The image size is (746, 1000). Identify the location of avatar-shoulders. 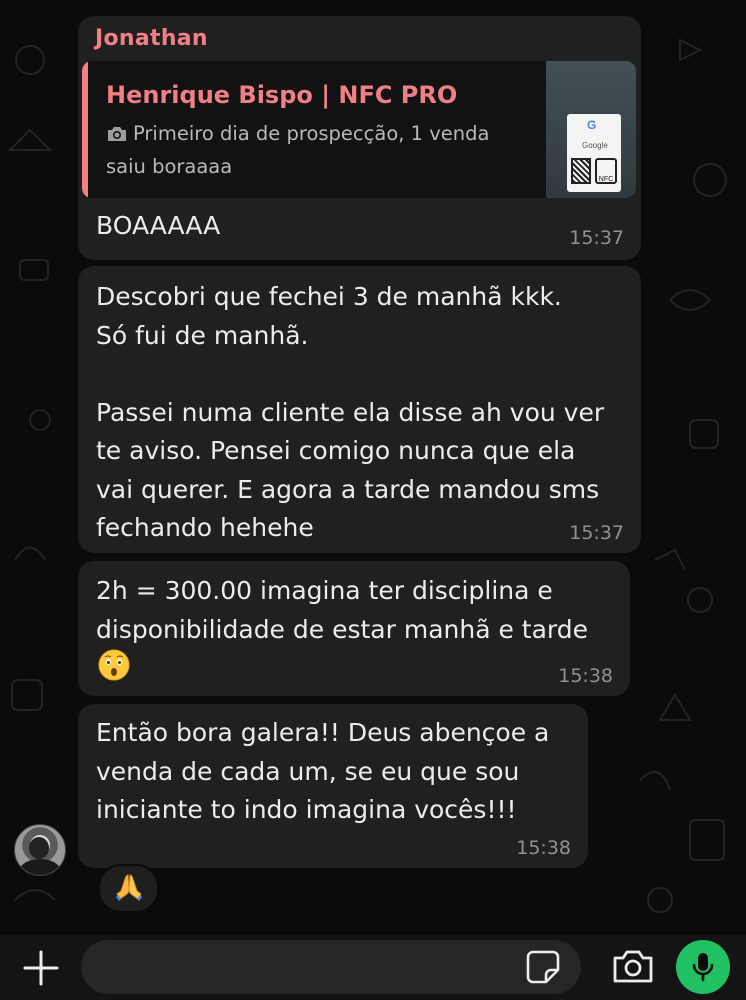
(40, 867).